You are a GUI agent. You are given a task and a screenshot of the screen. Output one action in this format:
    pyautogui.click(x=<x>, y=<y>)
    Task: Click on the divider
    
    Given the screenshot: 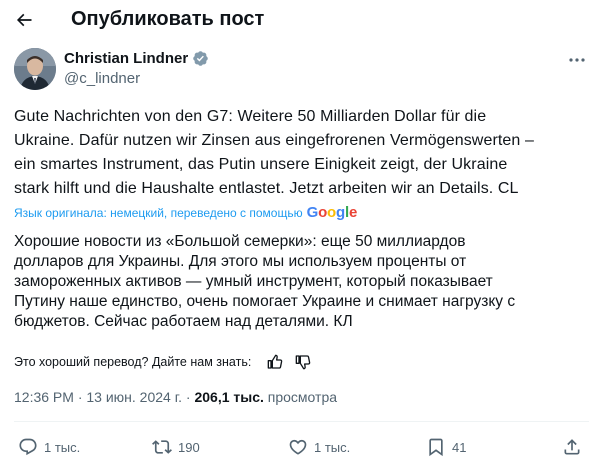 What is the action you would take?
    pyautogui.click(x=301, y=421)
    